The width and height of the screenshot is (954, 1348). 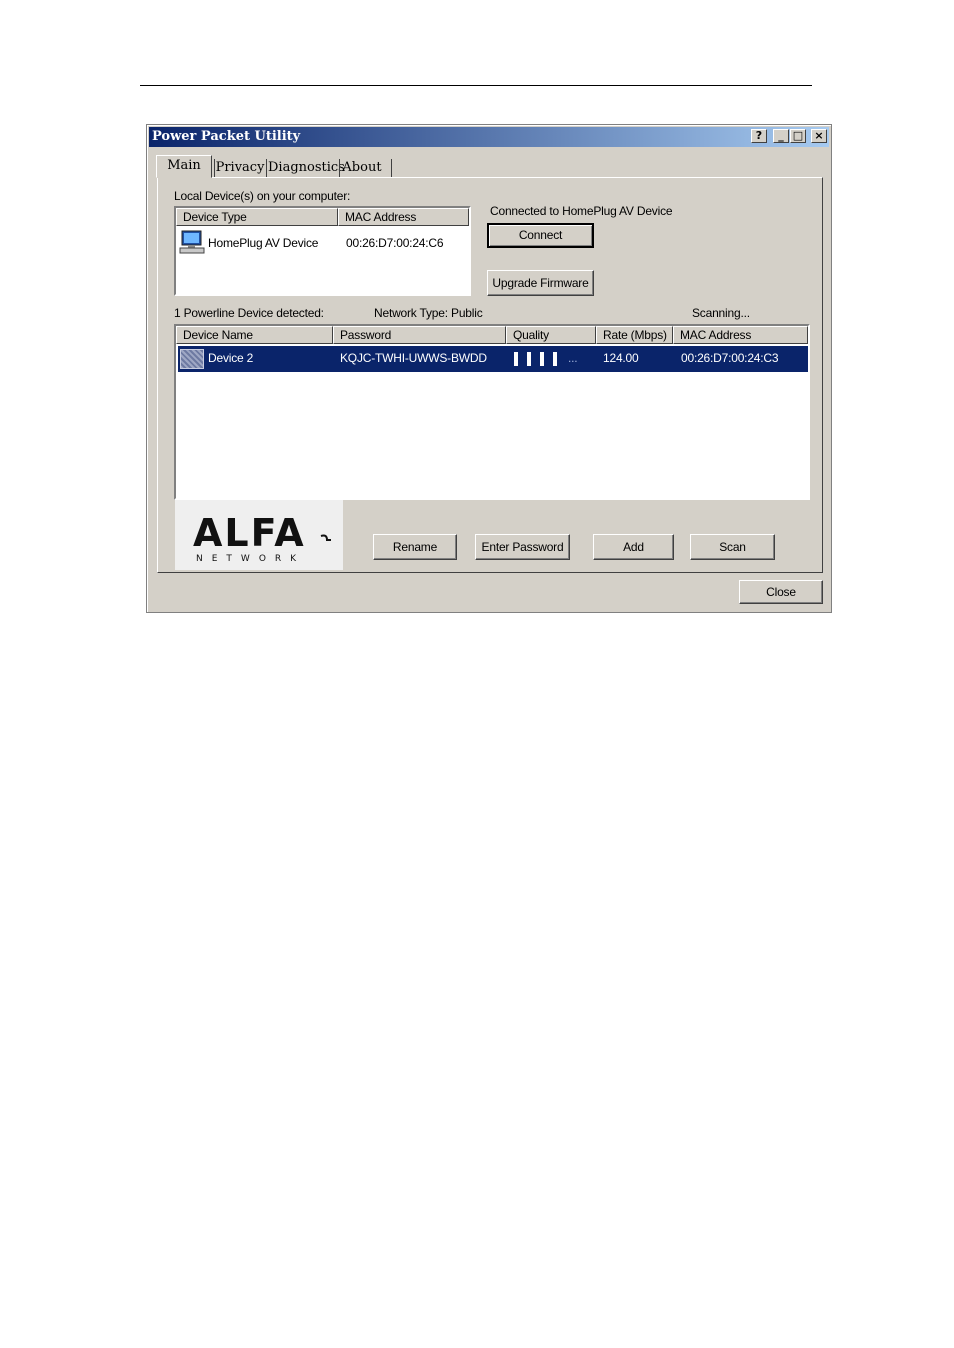 What do you see at coordinates (634, 335) in the screenshot?
I see `col-rate: Rate (Mbps)` at bounding box center [634, 335].